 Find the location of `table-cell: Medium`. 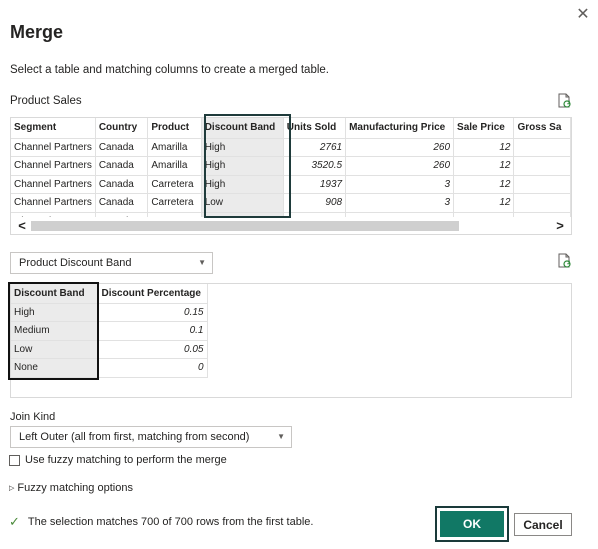

table-cell: Medium is located at coordinates (55, 331).